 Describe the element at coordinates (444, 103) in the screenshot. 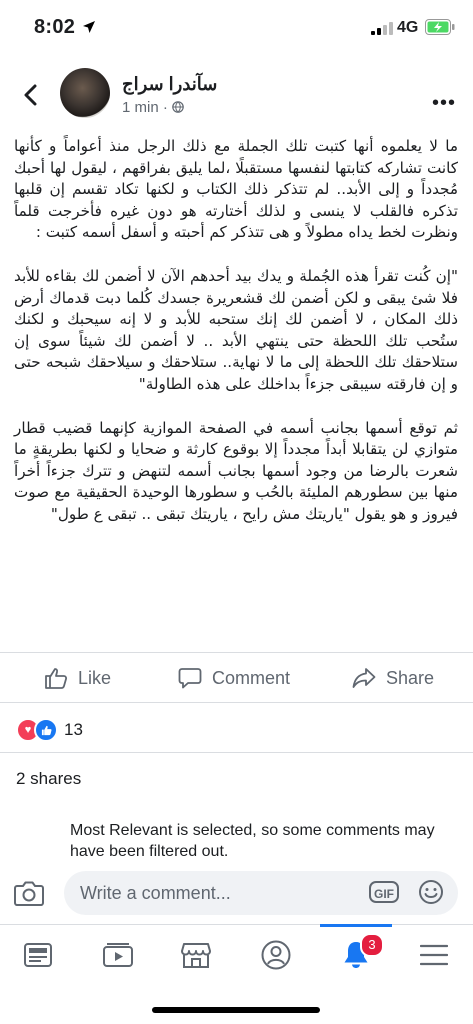

I see `more-dots-icon: •••` at that location.